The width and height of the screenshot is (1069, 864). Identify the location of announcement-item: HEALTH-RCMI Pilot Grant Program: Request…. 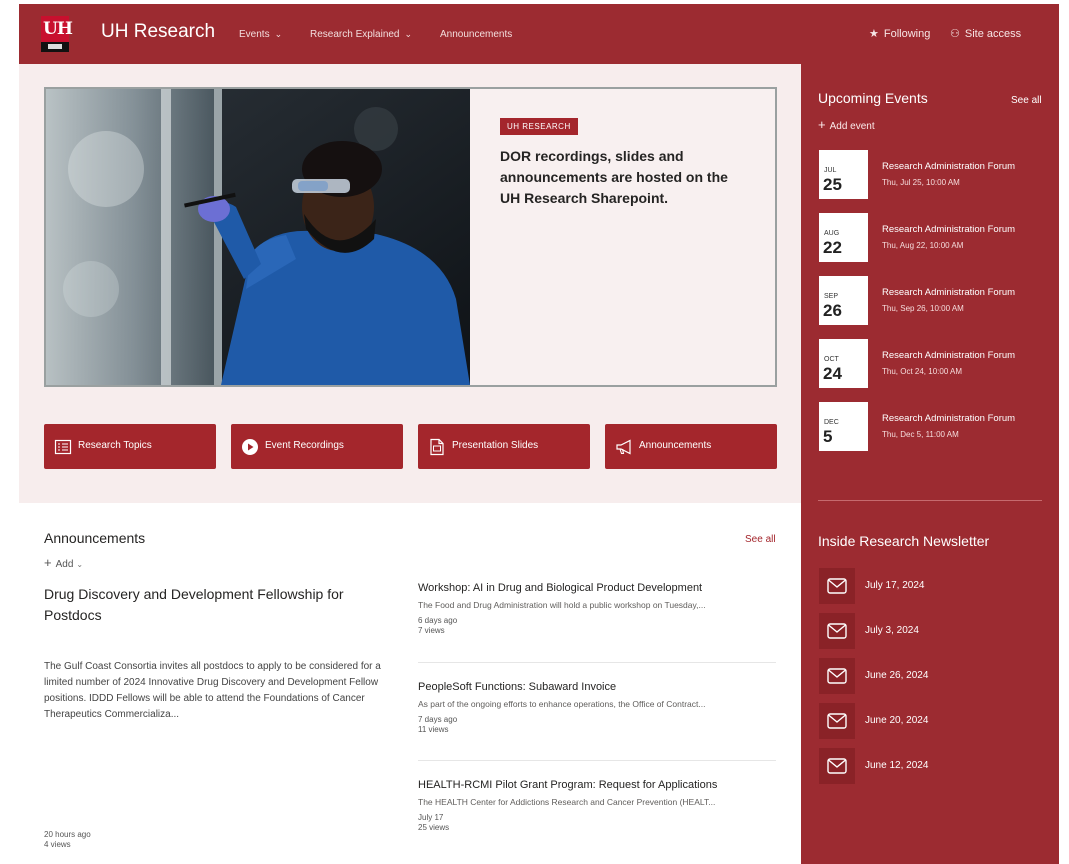
(597, 806).